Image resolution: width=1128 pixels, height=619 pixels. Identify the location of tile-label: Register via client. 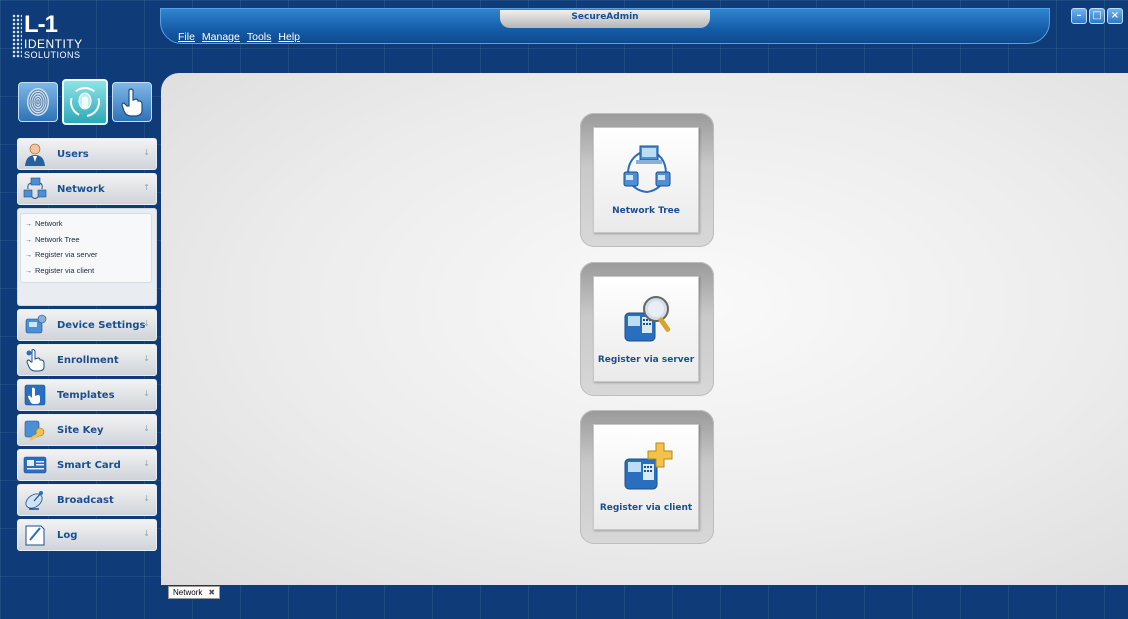
(646, 508).